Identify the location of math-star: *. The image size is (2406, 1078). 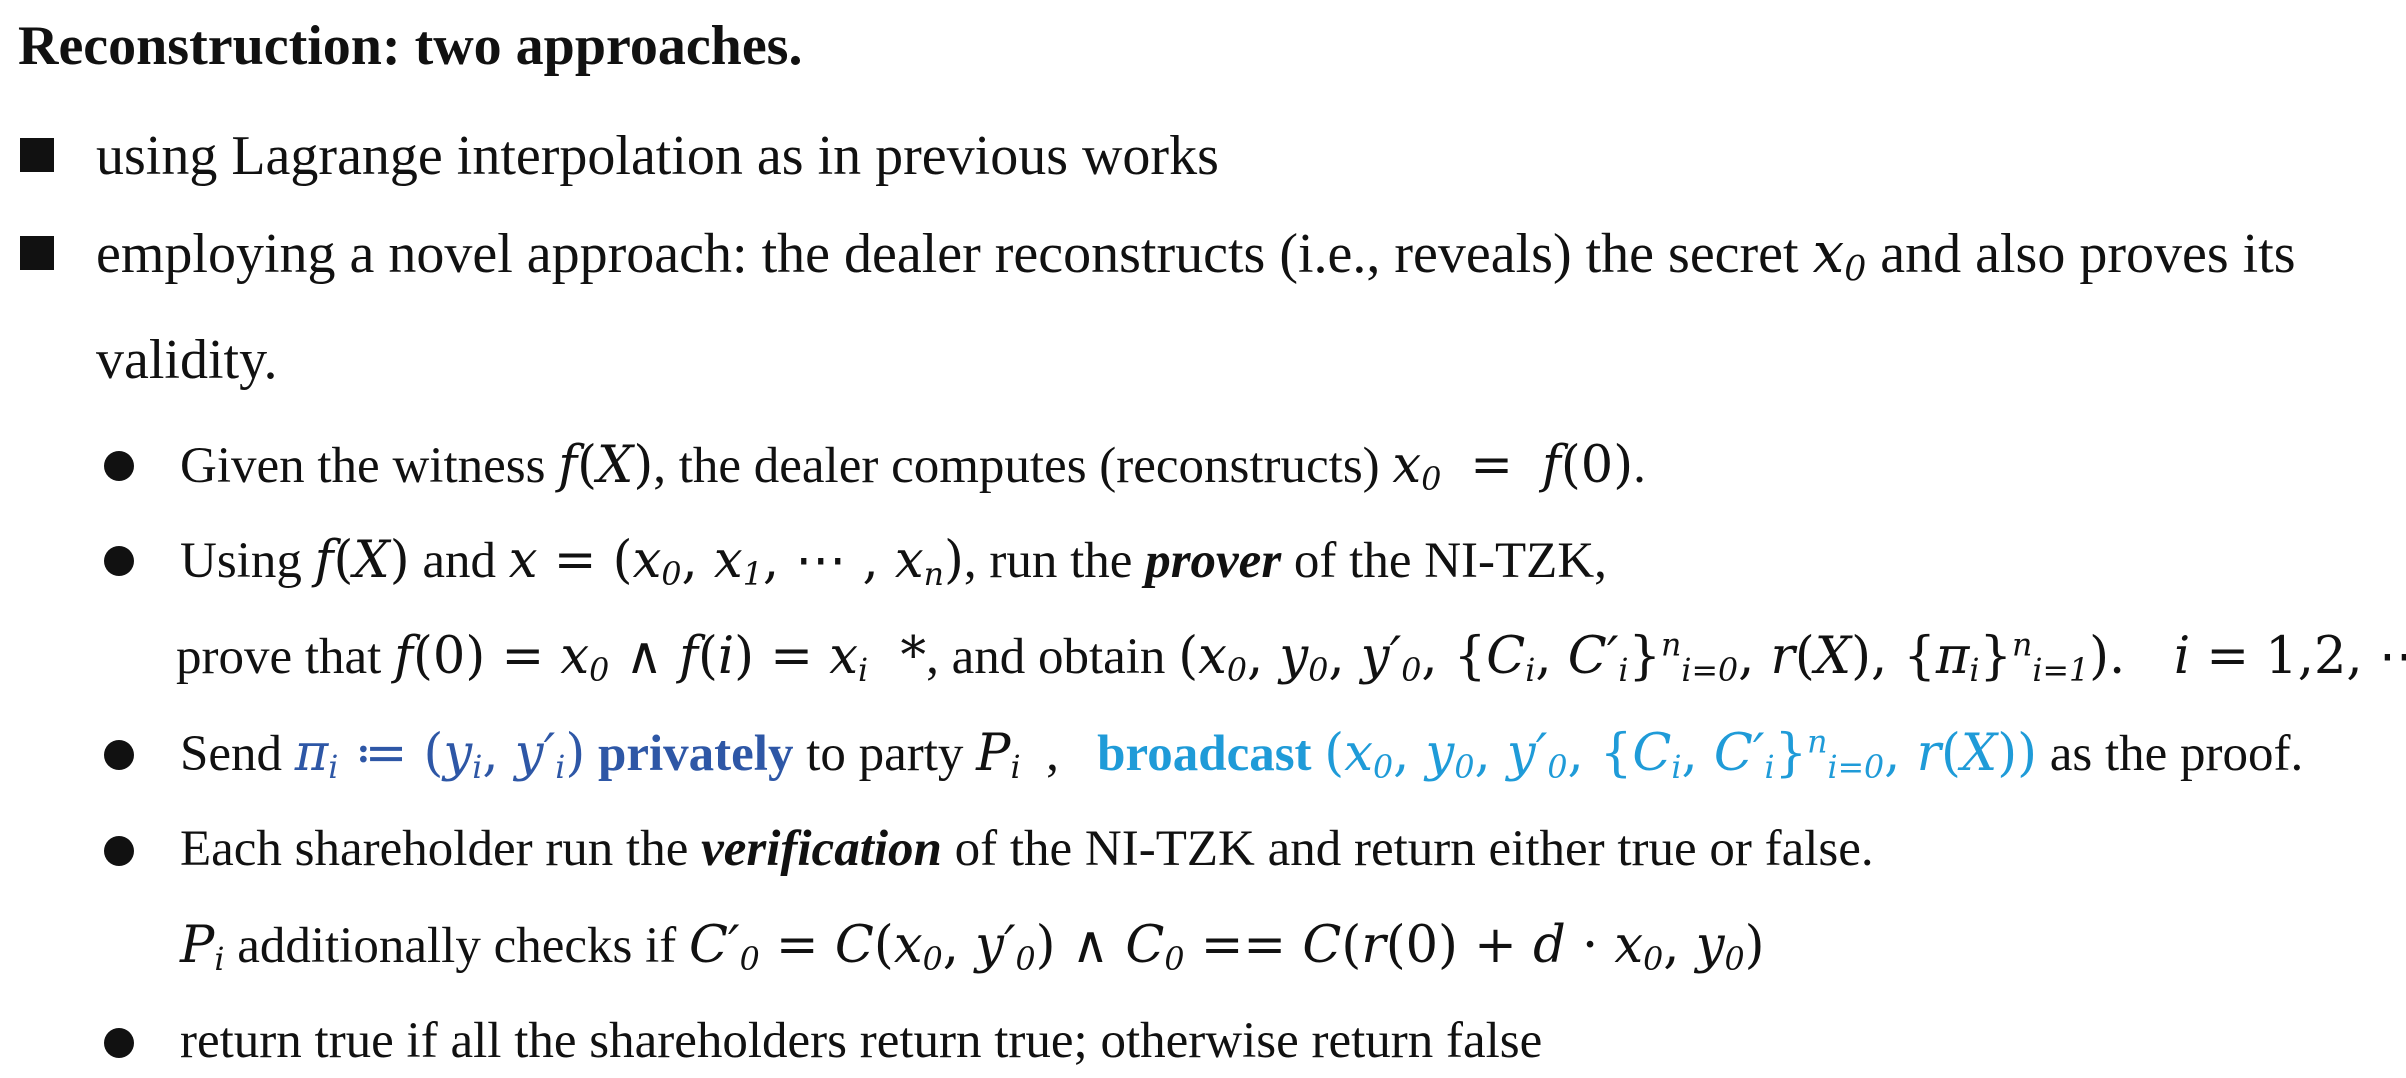
(897, 656).